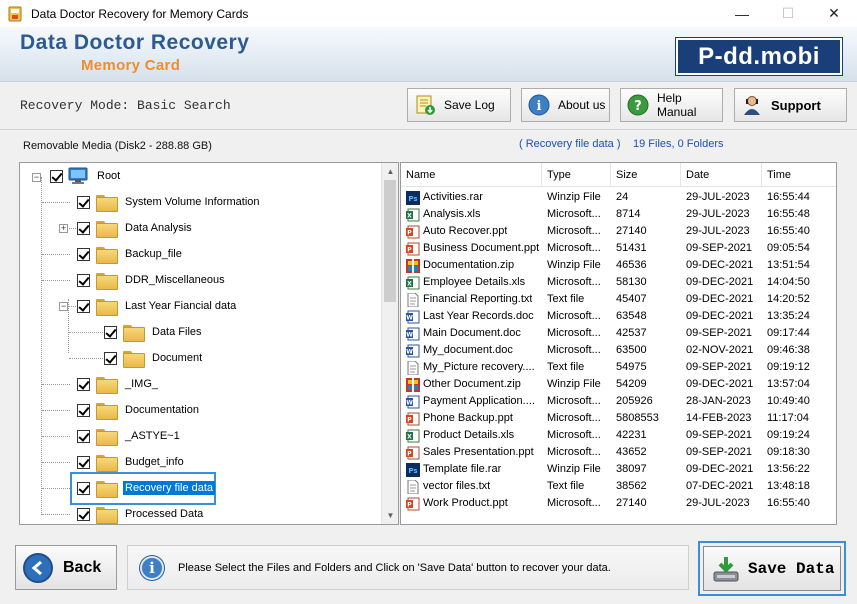 Image resolution: width=857 pixels, height=604 pixels. What do you see at coordinates (412, 199) in the screenshot?
I see `svg-text: Ps` at bounding box center [412, 199].